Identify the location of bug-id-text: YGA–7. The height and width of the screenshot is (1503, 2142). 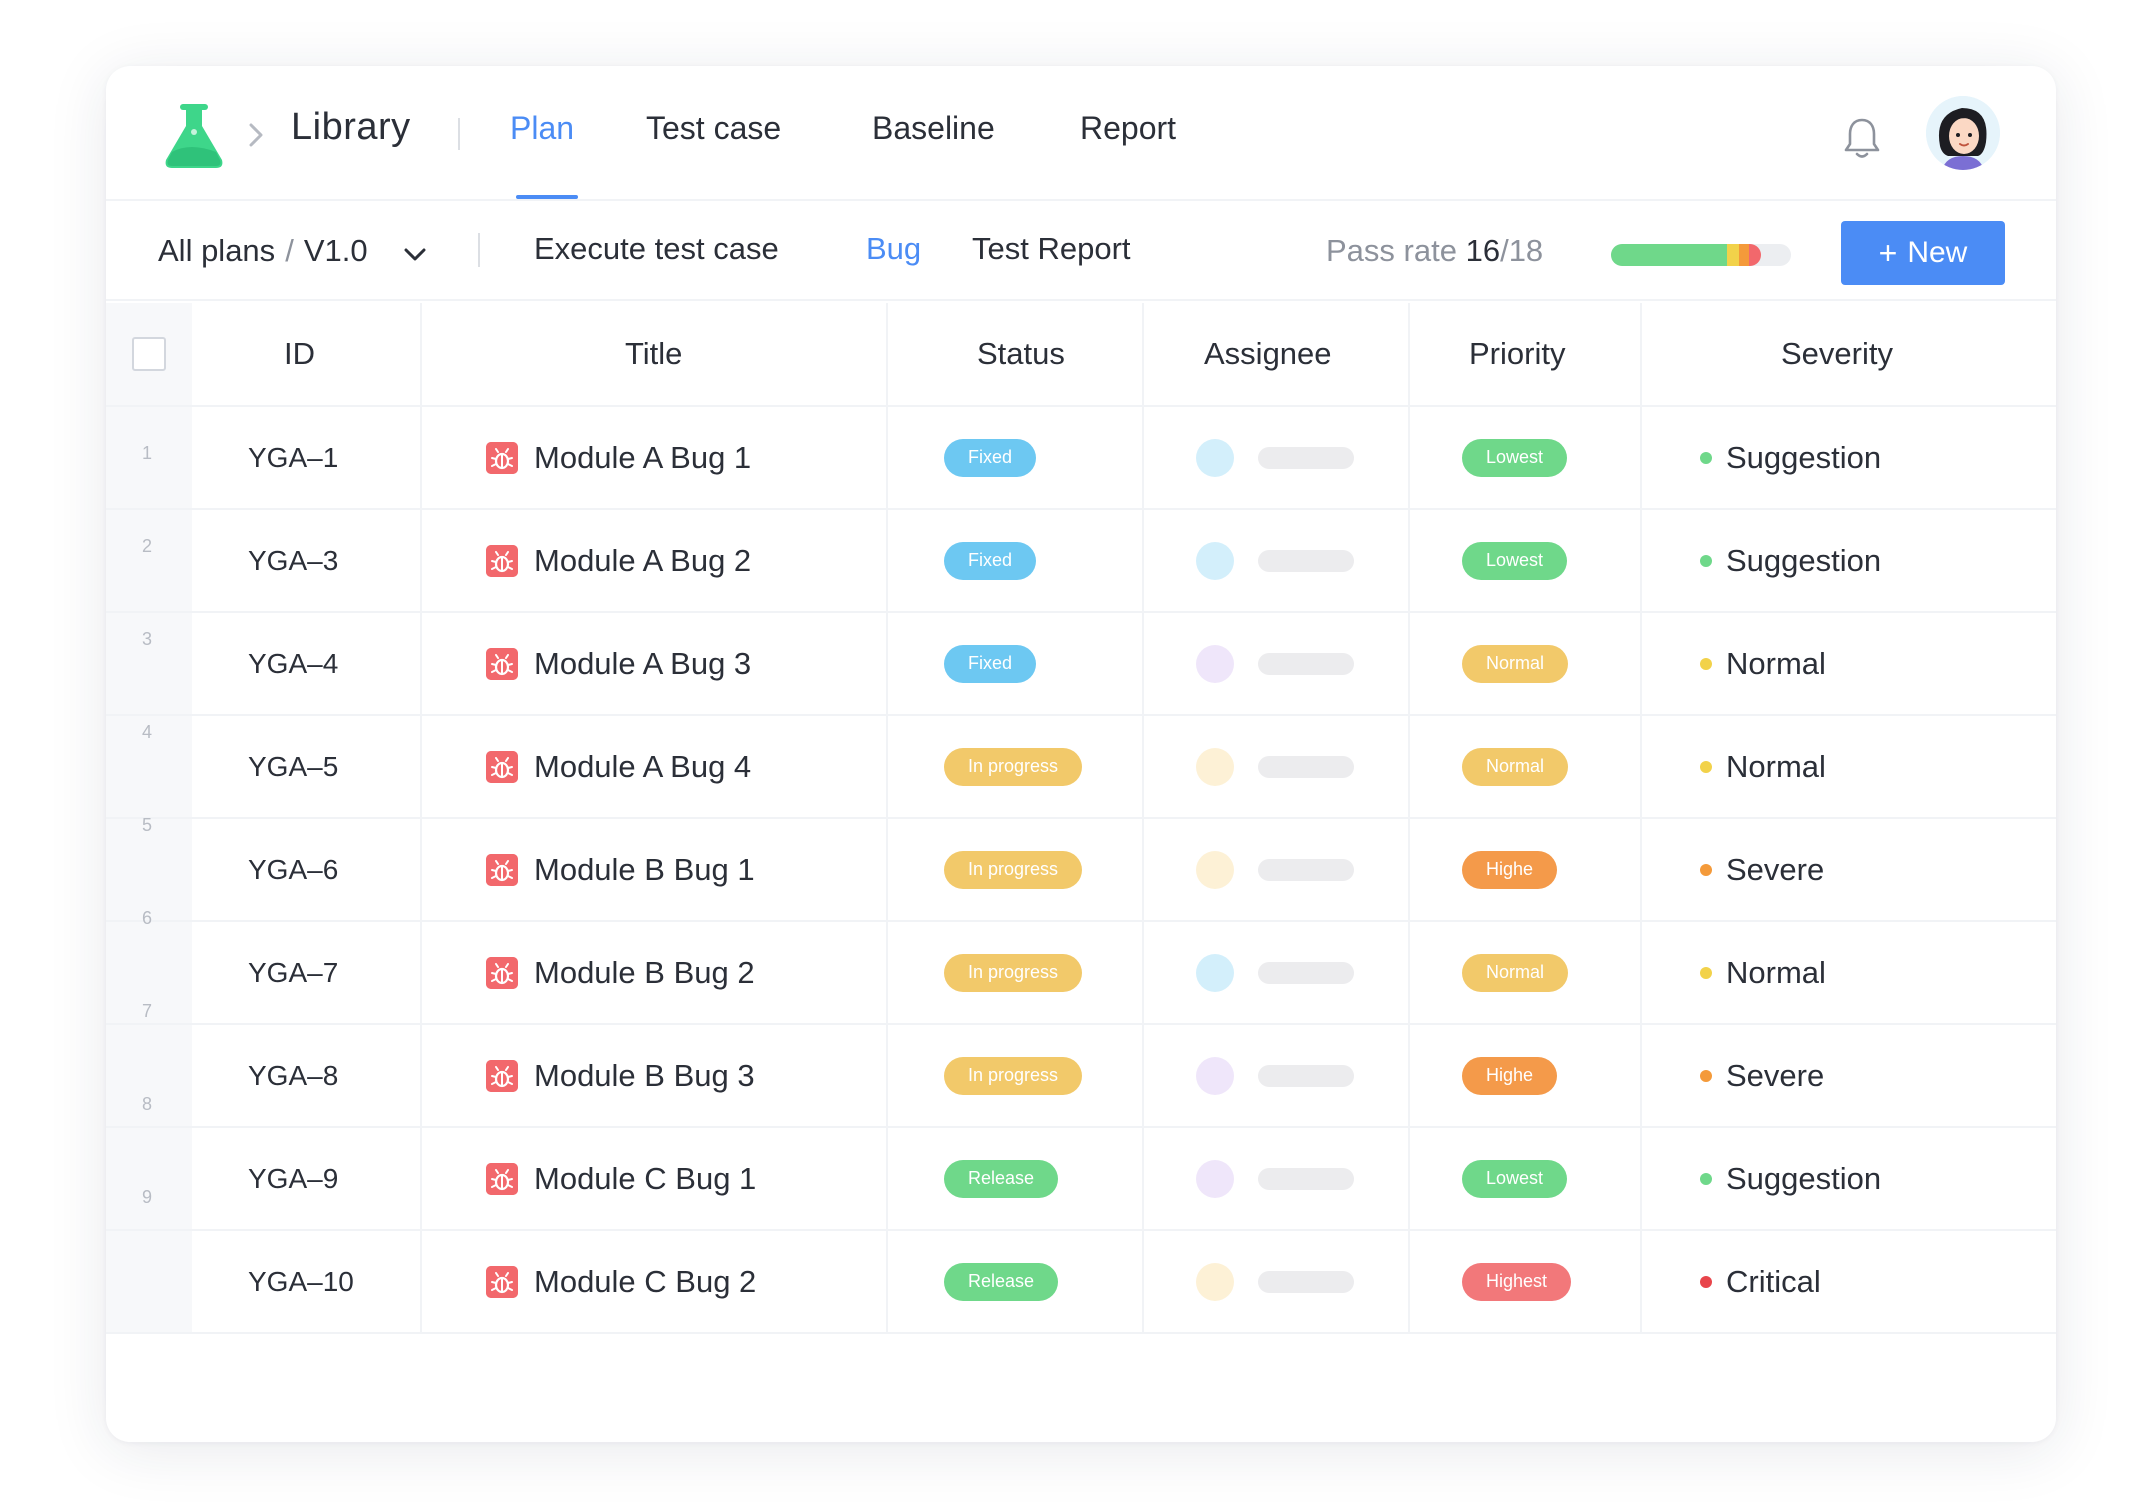
(293, 972).